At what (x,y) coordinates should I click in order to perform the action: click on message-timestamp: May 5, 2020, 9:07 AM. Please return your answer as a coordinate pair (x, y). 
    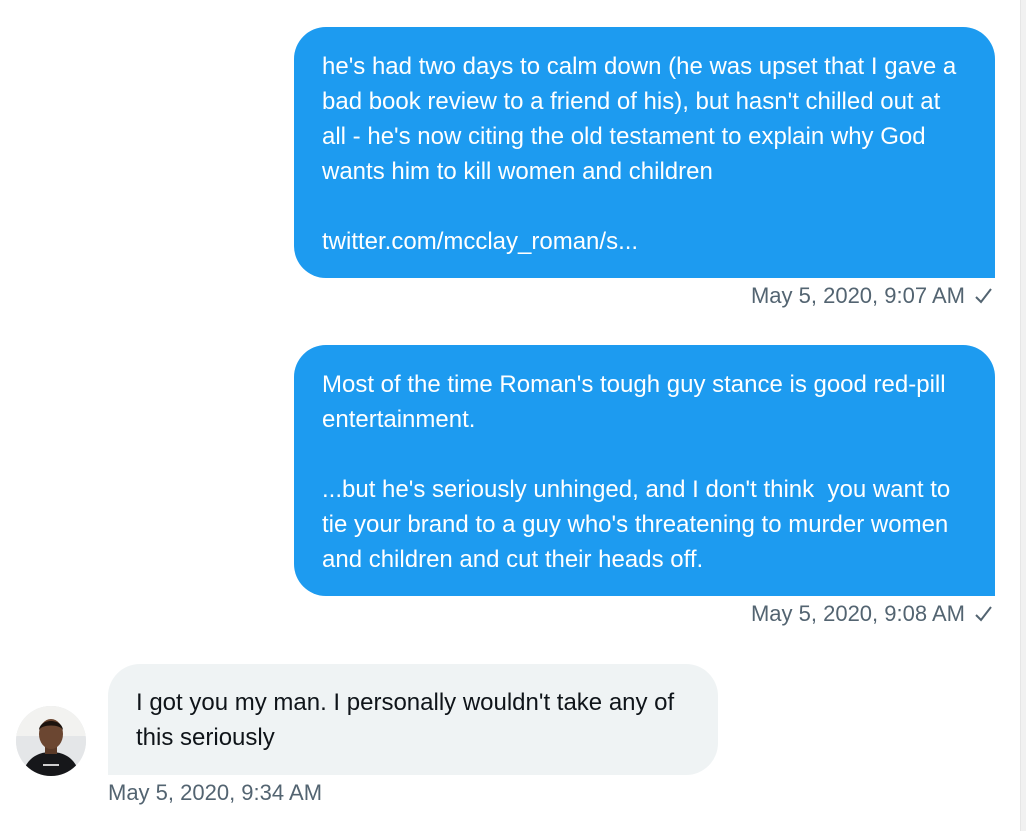
    Looking at the image, I should click on (857, 295).